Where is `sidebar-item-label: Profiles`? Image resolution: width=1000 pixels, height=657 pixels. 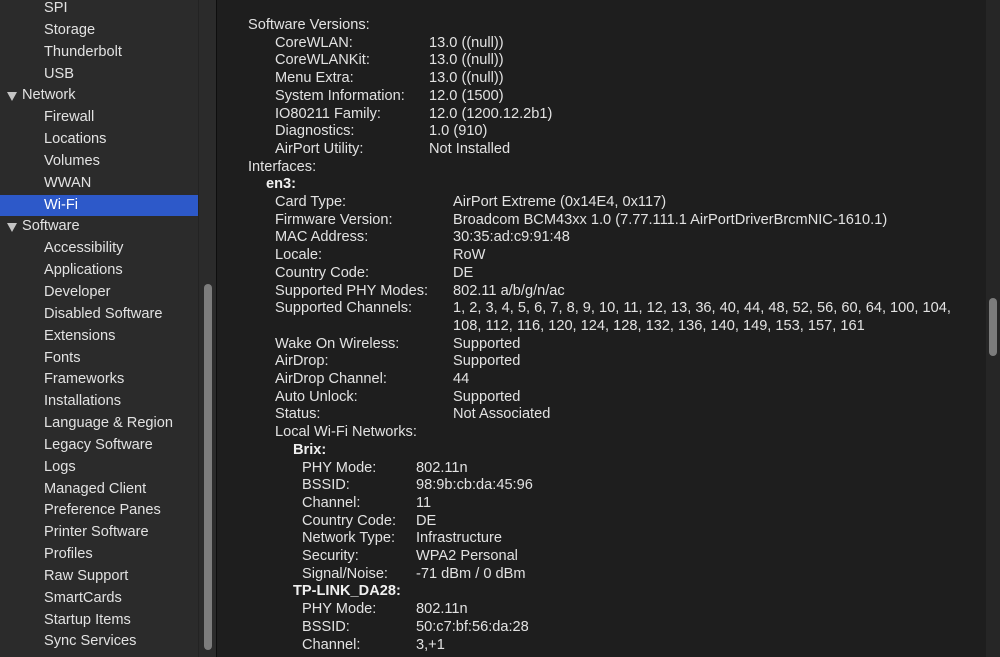 sidebar-item-label: Profiles is located at coordinates (68, 554).